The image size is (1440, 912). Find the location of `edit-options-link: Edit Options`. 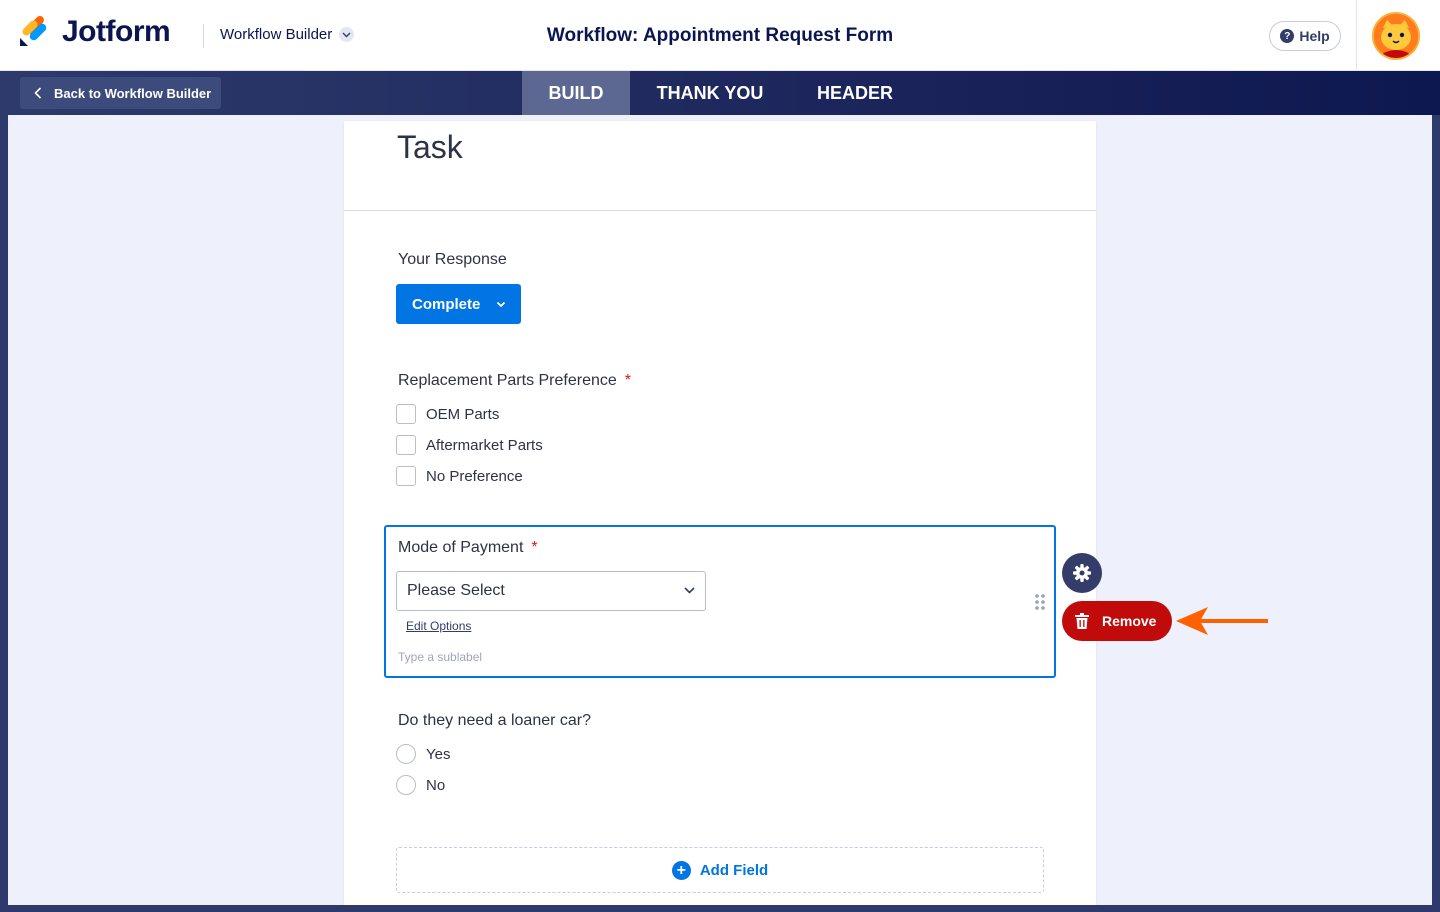

edit-options-link: Edit Options is located at coordinates (438, 626).